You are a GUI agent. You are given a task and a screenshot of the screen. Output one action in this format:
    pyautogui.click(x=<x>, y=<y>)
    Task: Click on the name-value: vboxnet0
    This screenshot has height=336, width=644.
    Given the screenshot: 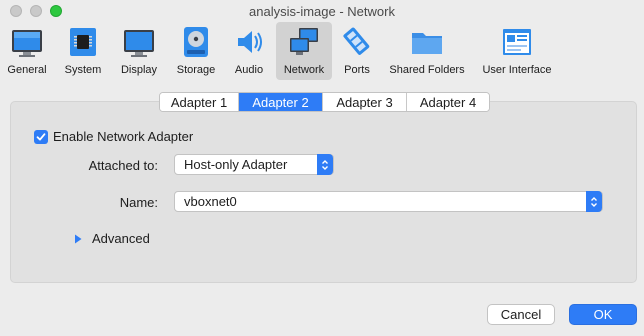 What is the action you would take?
    pyautogui.click(x=210, y=201)
    